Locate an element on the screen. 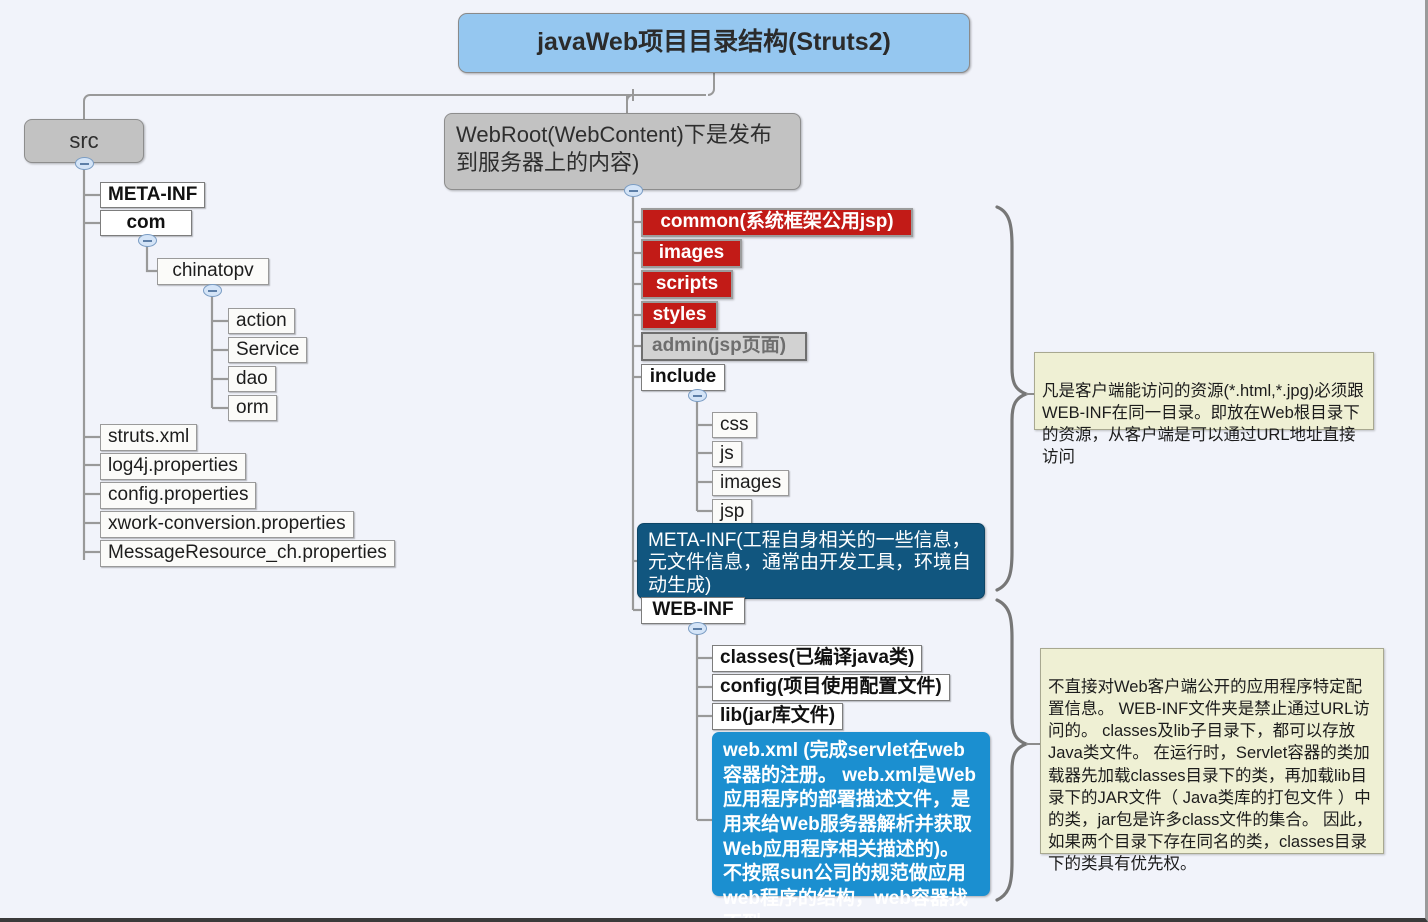 This screenshot has width=1428, height=922. node-config-properties: config.properties is located at coordinates (178, 495).